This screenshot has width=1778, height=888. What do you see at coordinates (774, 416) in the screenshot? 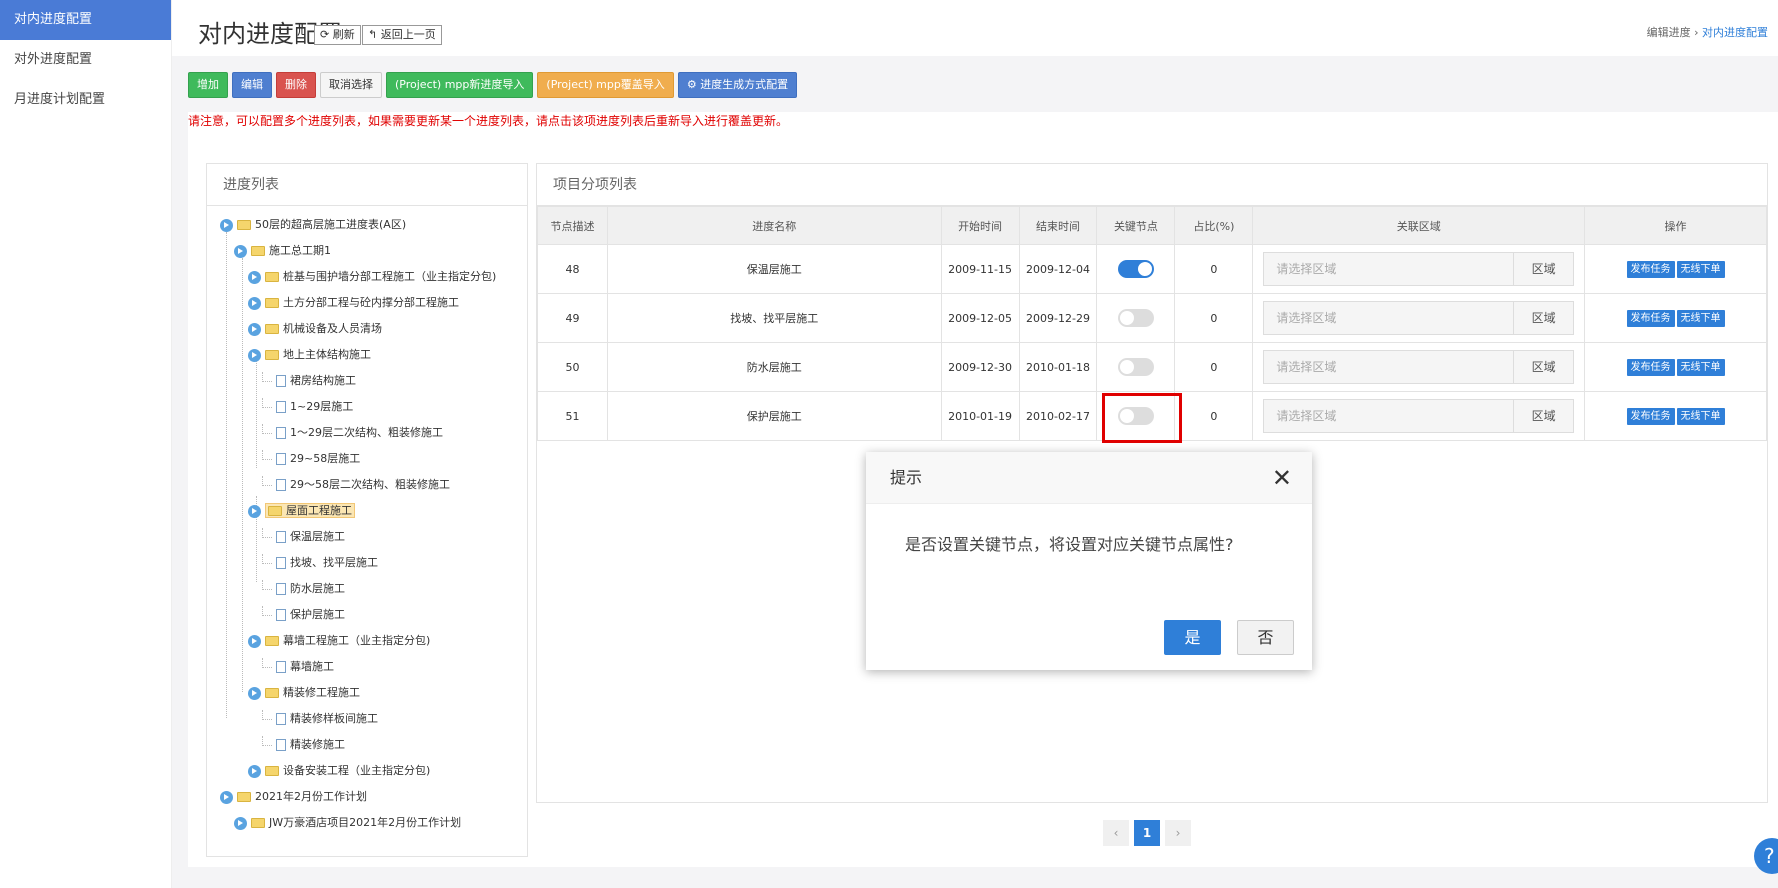
I see `progress-name: 保护层施工` at bounding box center [774, 416].